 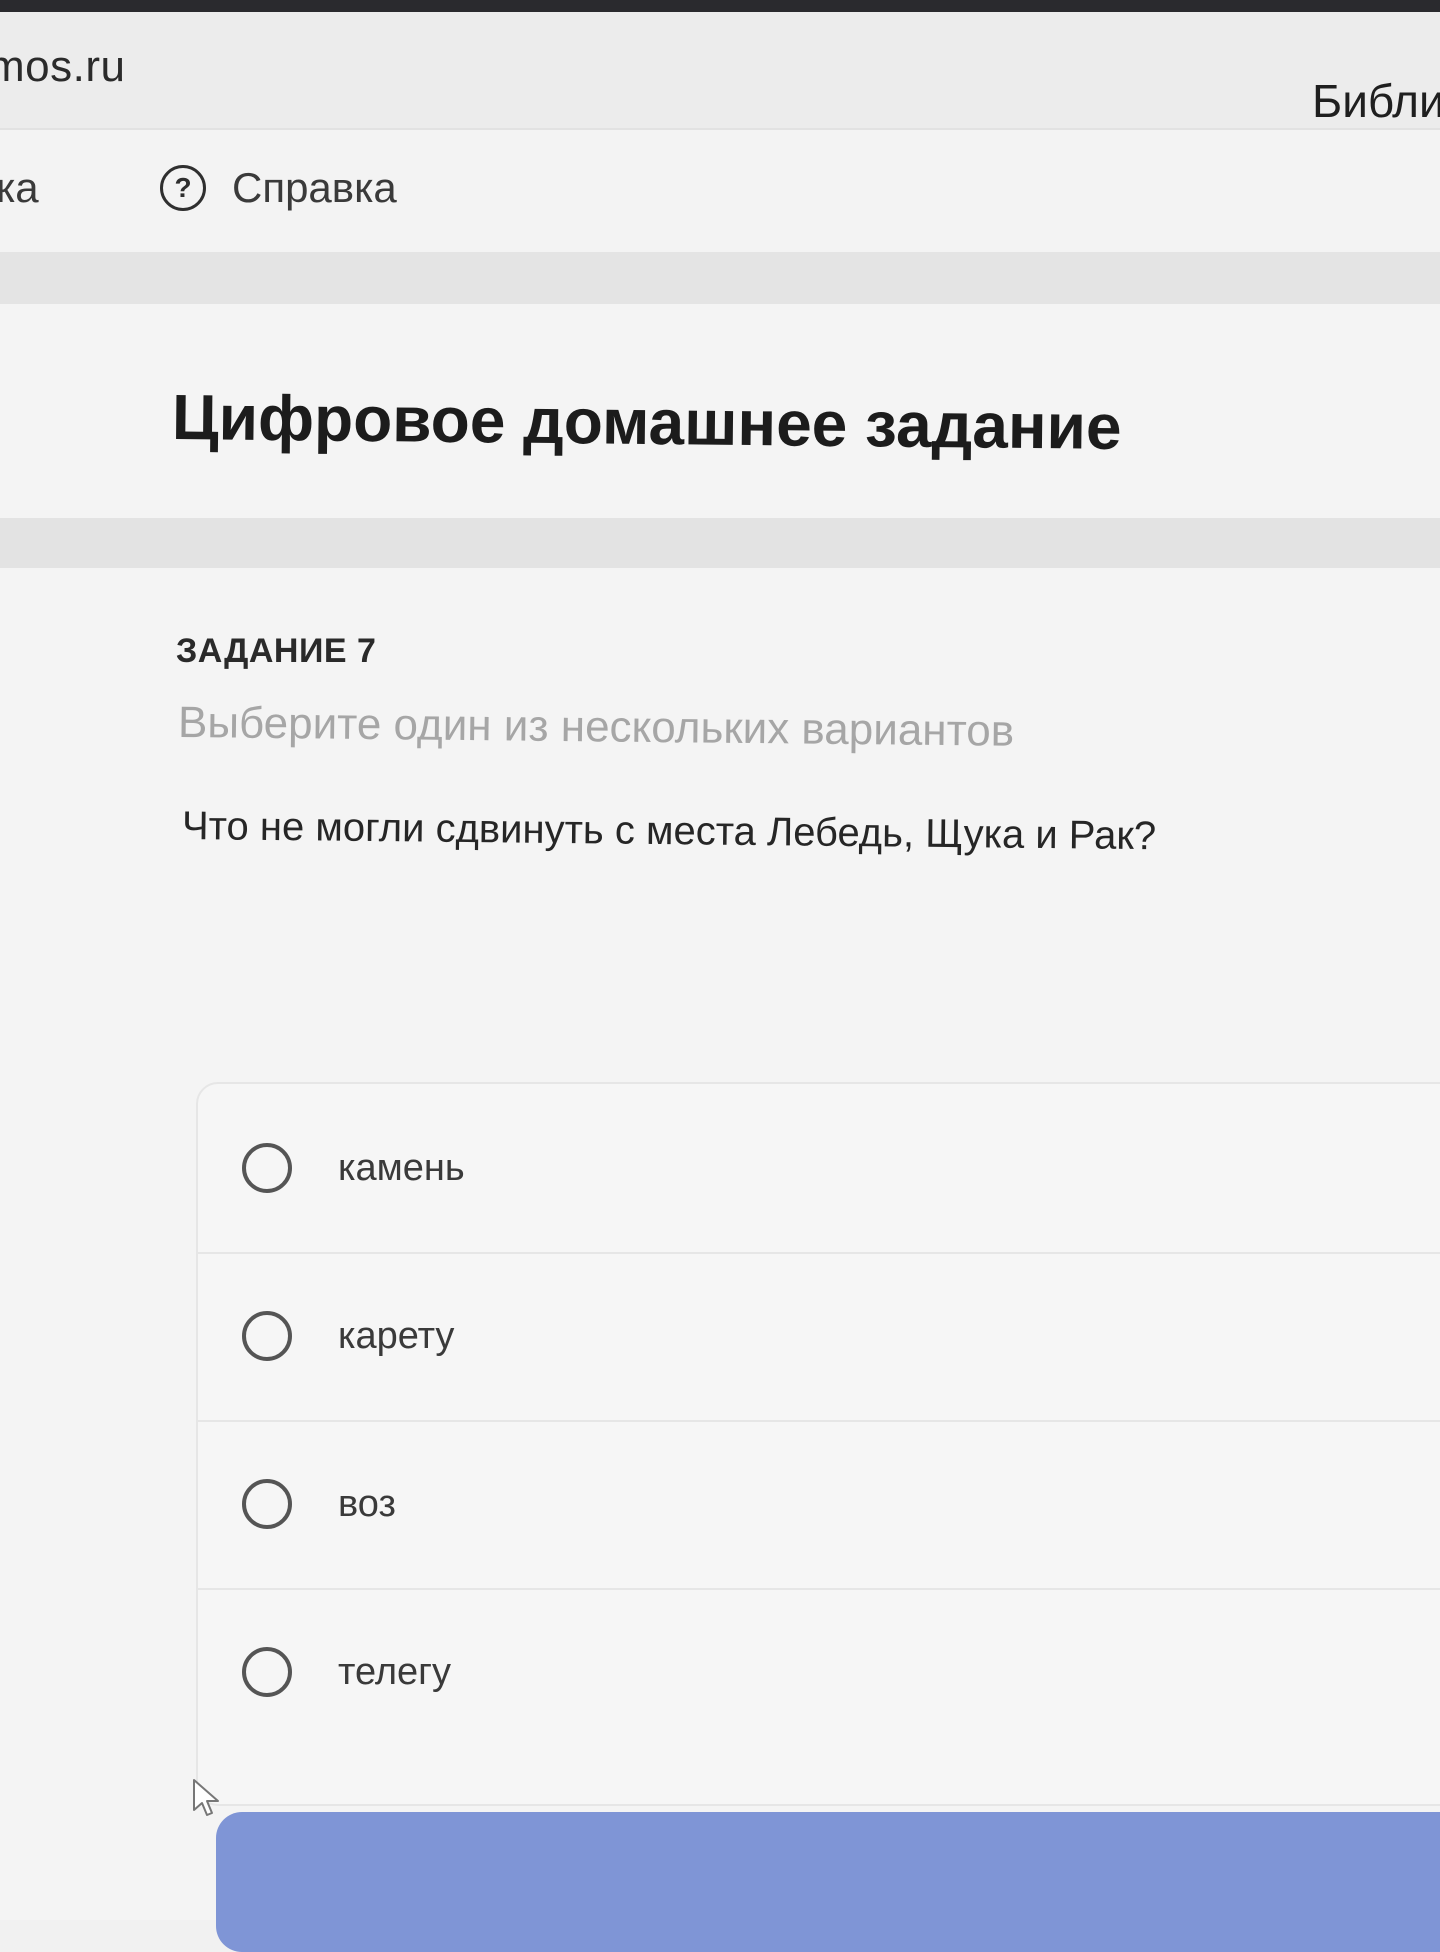 I want to click on answer-option: воз, so click(x=819, y=1505).